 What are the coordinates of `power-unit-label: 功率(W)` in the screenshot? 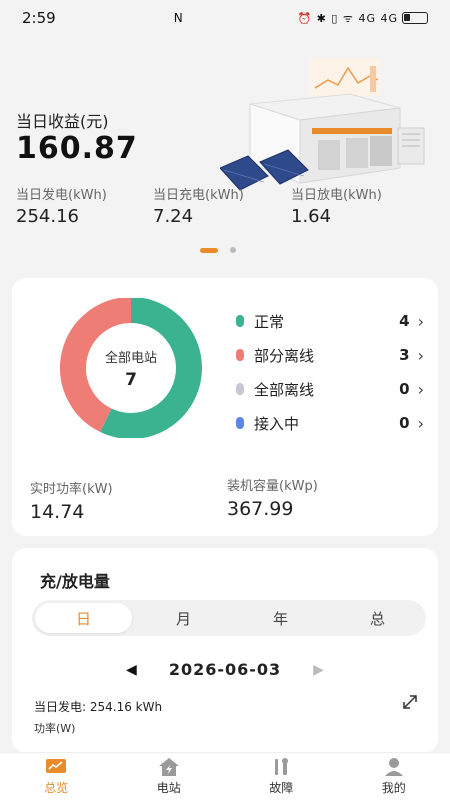 It's located at (55, 728).